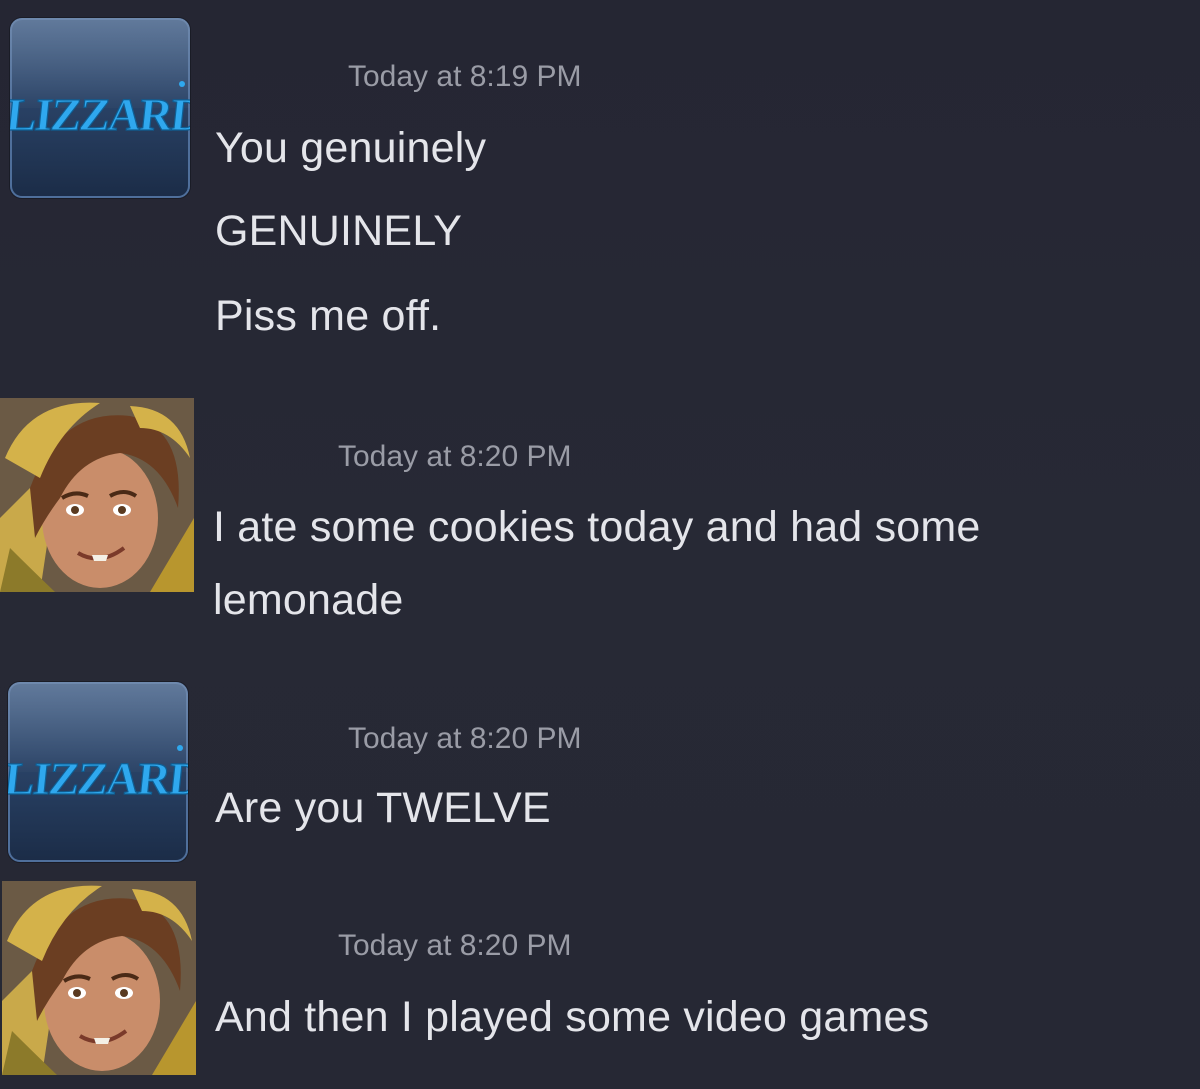  Describe the element at coordinates (465, 76) in the screenshot. I see `message-timestamp: Today at 8:19 PM` at that location.